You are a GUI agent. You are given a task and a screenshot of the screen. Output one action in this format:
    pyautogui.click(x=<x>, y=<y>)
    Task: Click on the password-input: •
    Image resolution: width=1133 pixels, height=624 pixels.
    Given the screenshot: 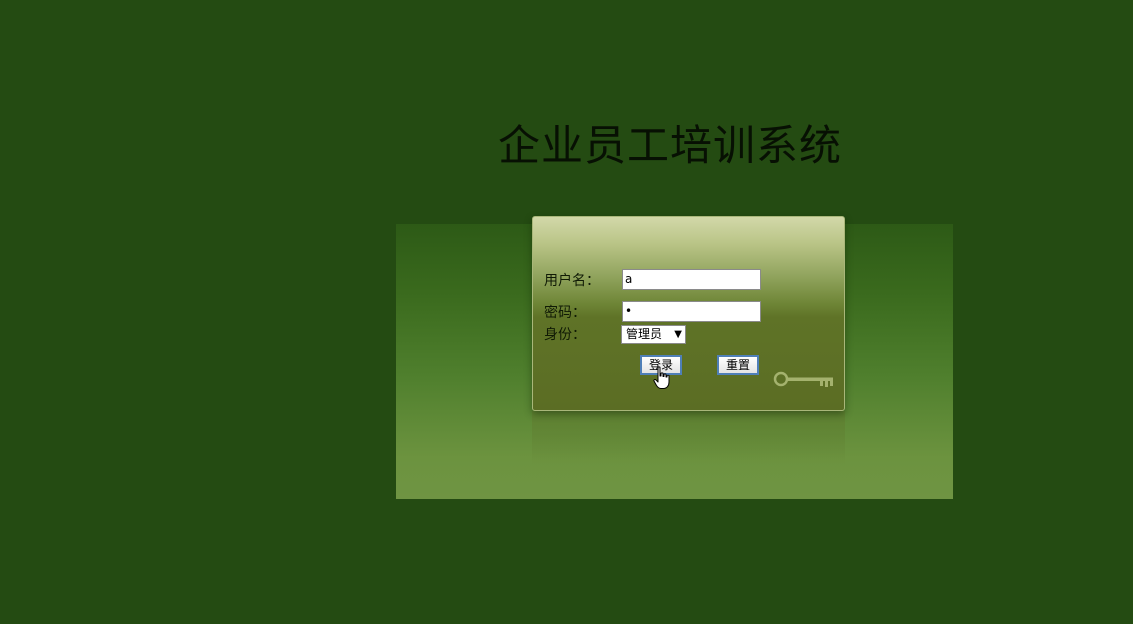 What is the action you would take?
    pyautogui.click(x=691, y=311)
    